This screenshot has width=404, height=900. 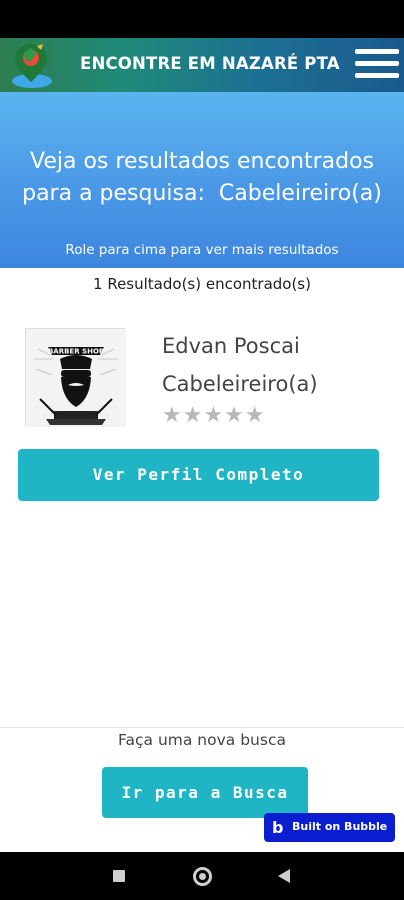 I want to click on go-to-search-button: Ir para a Busca, so click(x=205, y=792).